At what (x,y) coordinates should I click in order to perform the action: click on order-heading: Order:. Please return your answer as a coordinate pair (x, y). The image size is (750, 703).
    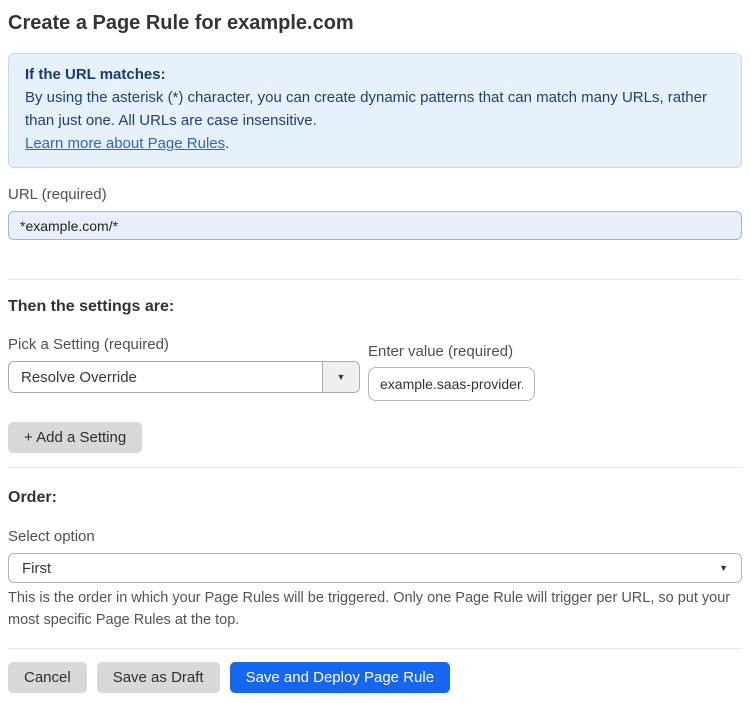
    Looking at the image, I should click on (32, 497).